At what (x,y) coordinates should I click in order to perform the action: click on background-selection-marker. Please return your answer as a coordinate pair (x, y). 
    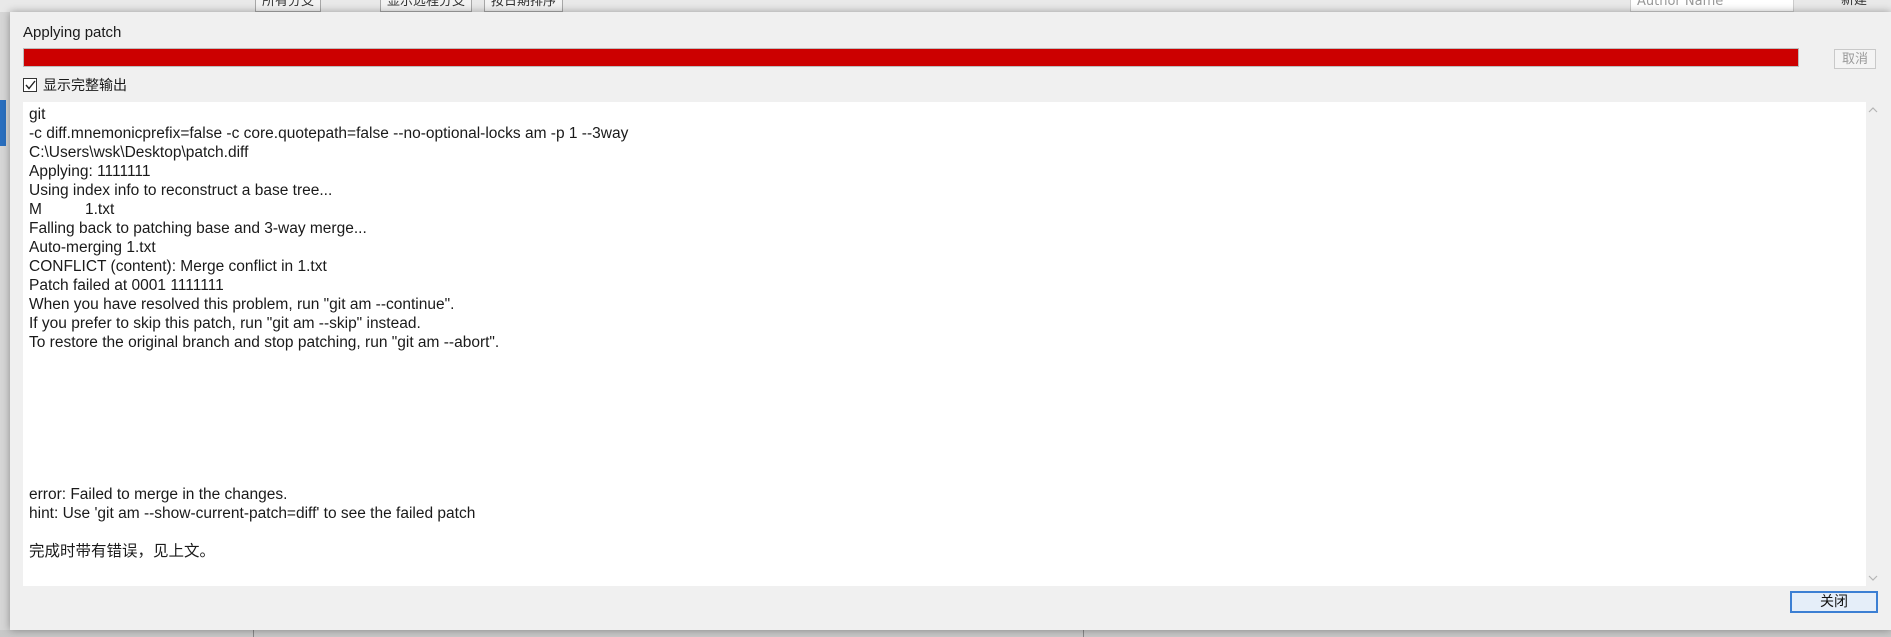
    Looking at the image, I should click on (3, 123).